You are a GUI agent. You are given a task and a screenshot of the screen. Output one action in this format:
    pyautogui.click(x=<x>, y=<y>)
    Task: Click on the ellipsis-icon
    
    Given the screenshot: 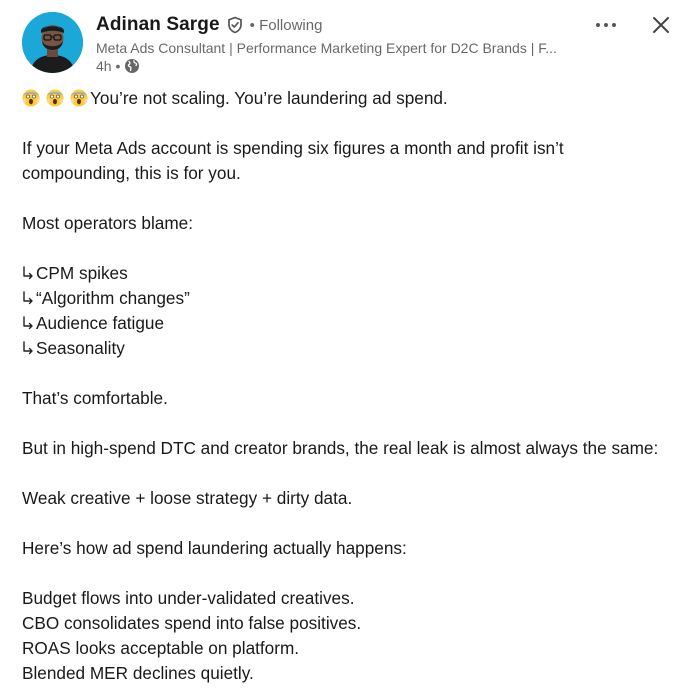 What is the action you would take?
    pyautogui.click(x=606, y=25)
    